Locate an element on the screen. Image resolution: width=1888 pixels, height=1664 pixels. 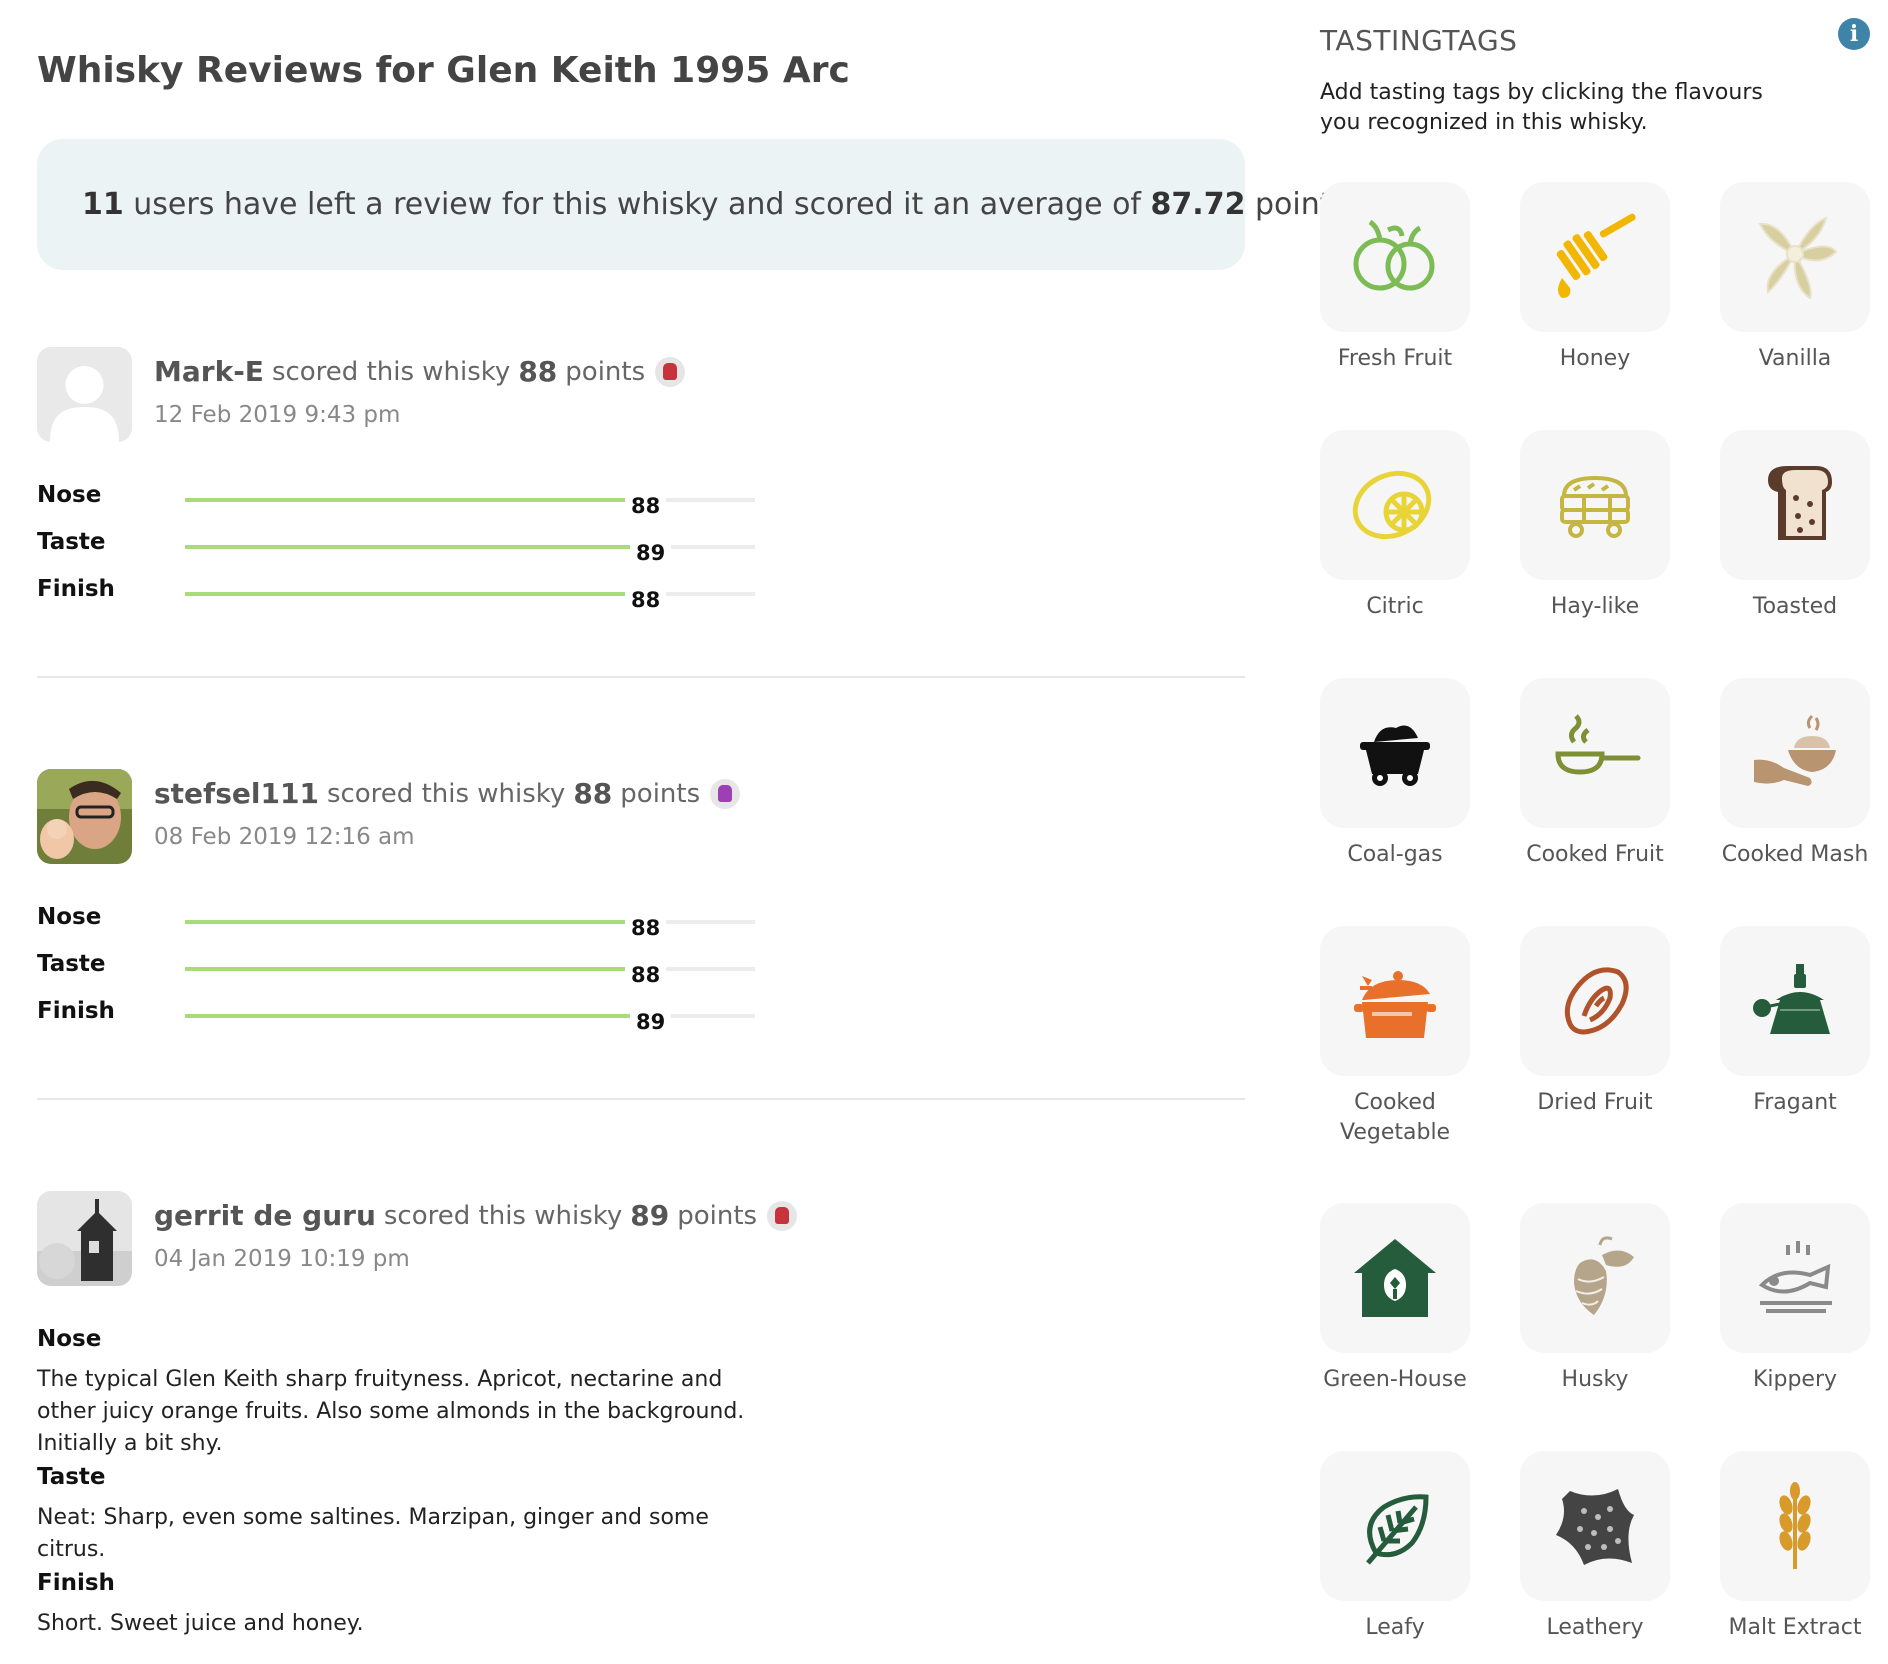
perfume-bottle-icon is located at coordinates (1791, 999).